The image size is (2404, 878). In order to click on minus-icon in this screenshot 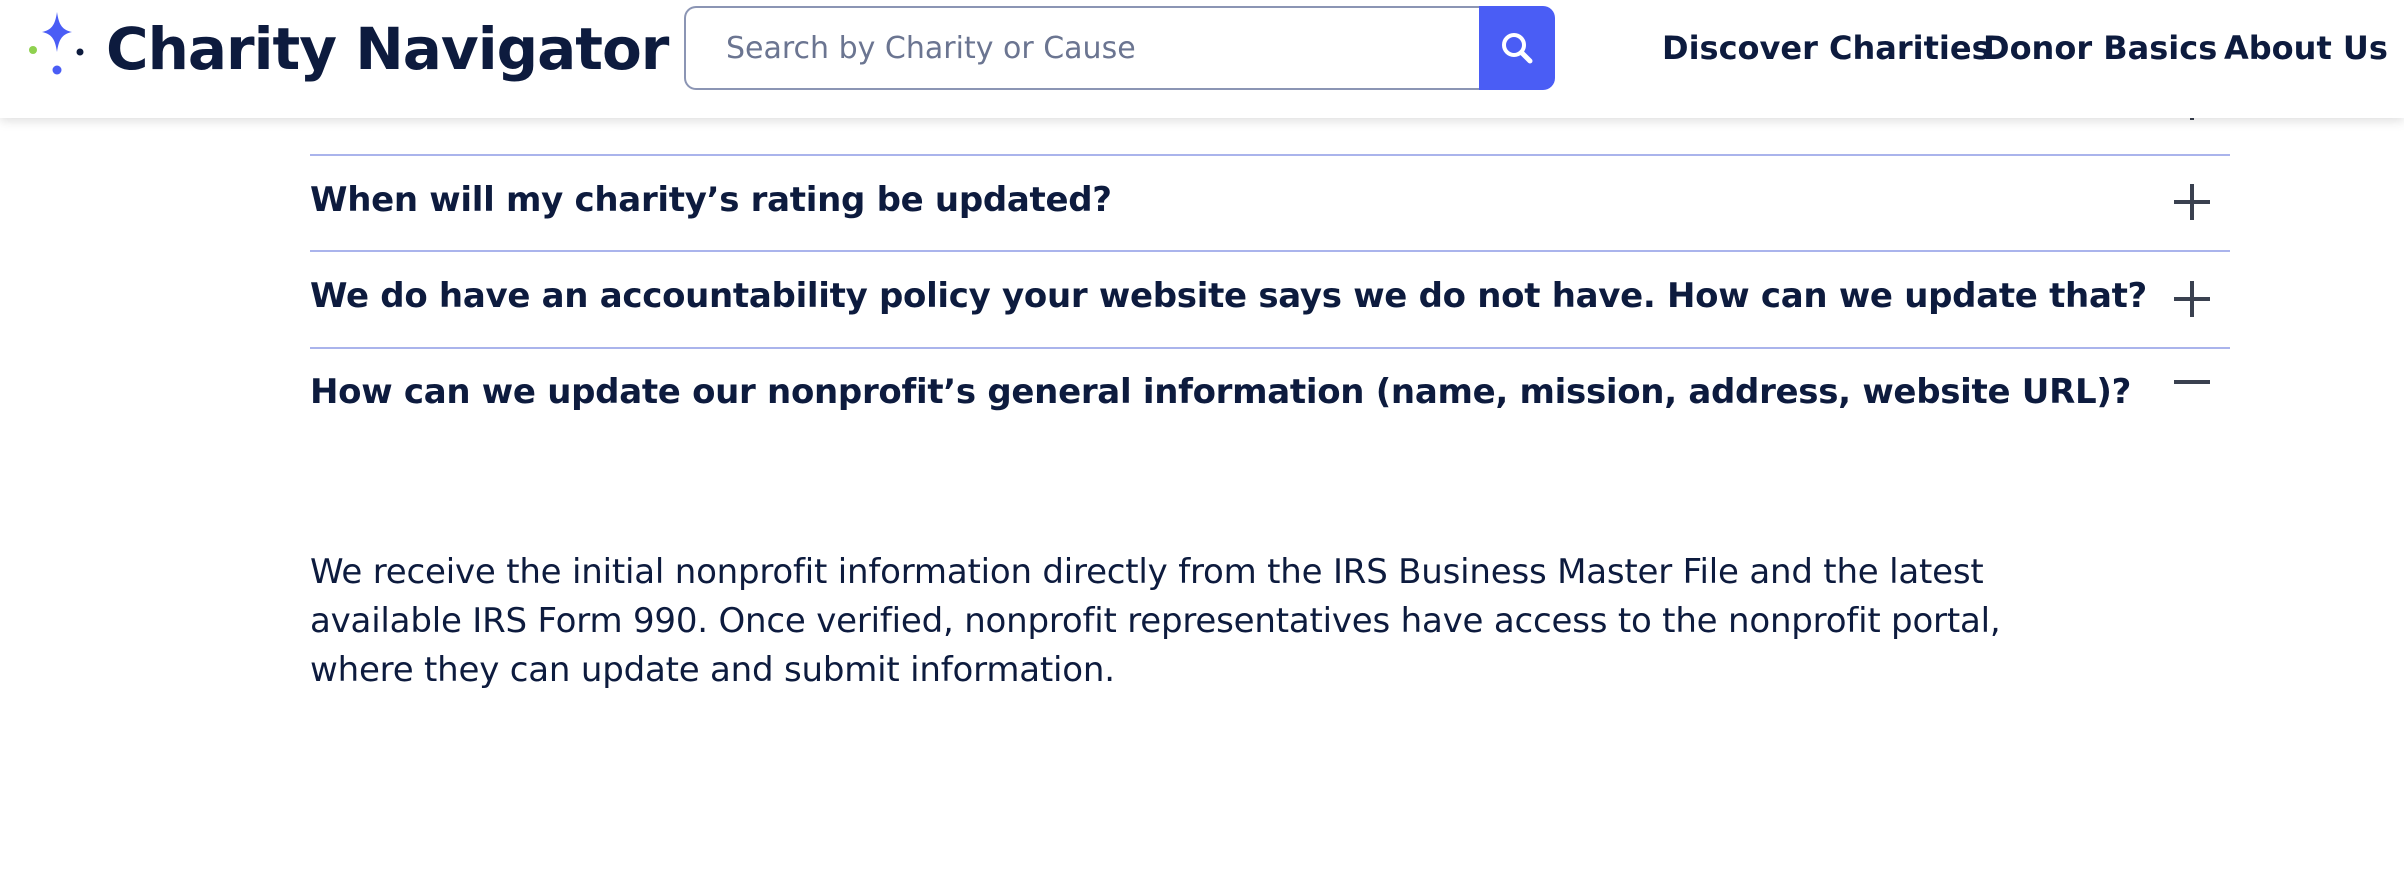, I will do `click(2192, 382)`.